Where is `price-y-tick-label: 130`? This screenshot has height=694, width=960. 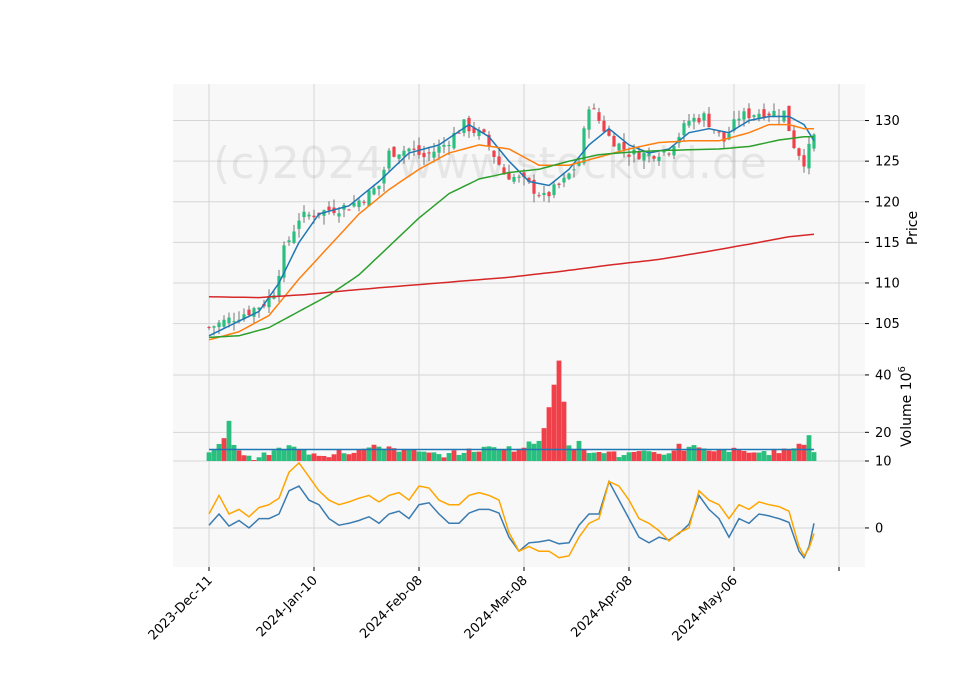
price-y-tick-label: 130 is located at coordinates (887, 121).